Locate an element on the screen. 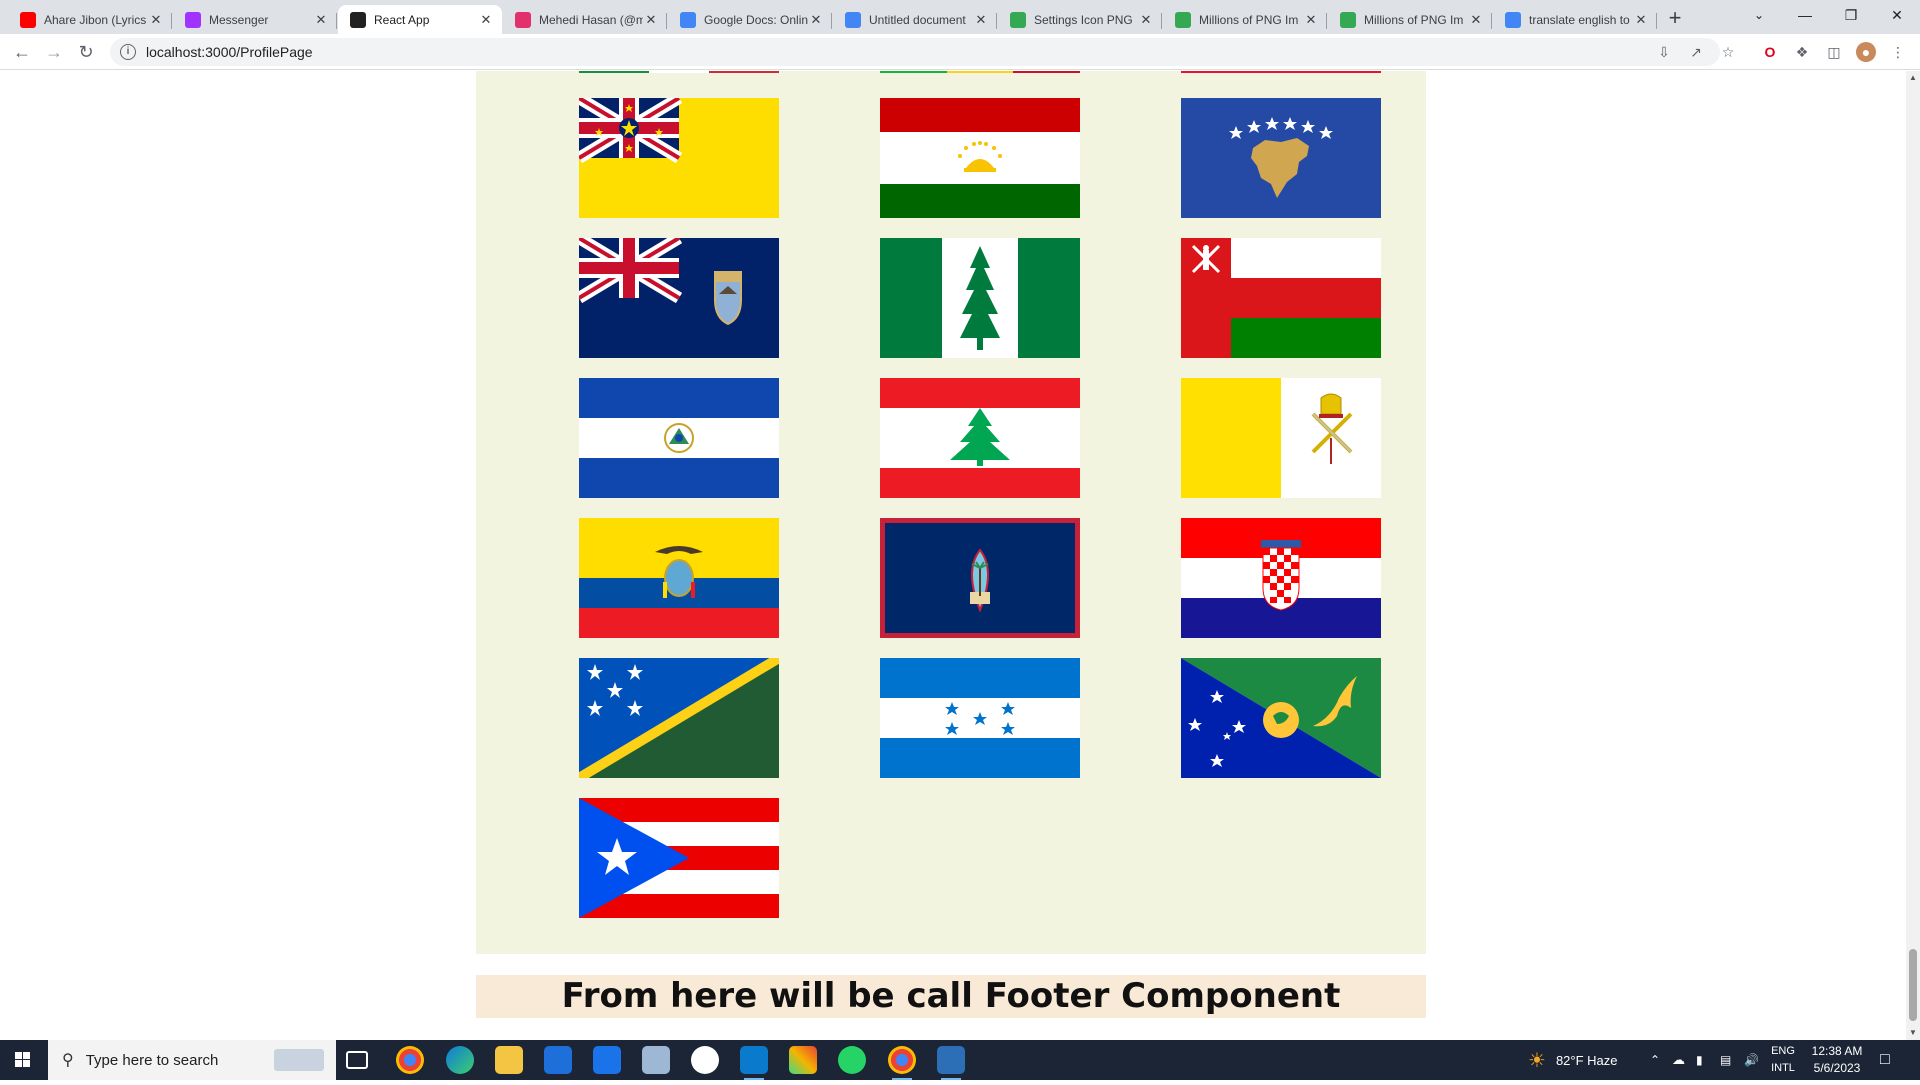 Image resolution: width=1920 pixels, height=1085 pixels. side-panel-icon: ◫ is located at coordinates (1834, 52).